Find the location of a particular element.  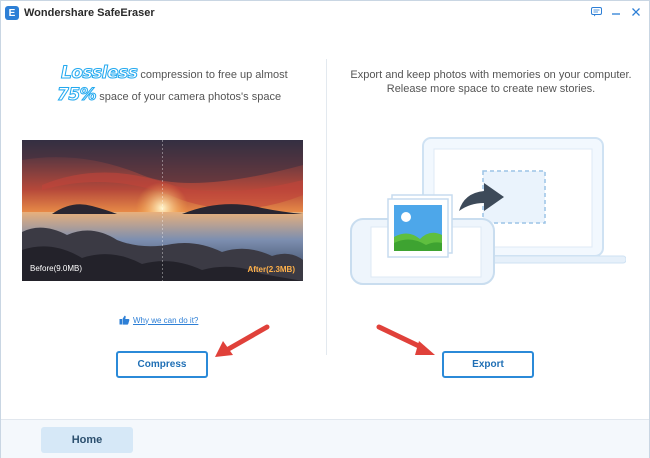

why-we-can-do-it-link: Why we can do it? is located at coordinates (158, 320).